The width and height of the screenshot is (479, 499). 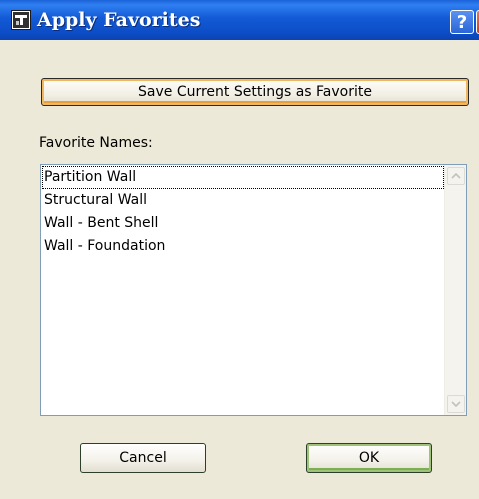 I want to click on scroll-down-arrow-icon, so click(x=456, y=404).